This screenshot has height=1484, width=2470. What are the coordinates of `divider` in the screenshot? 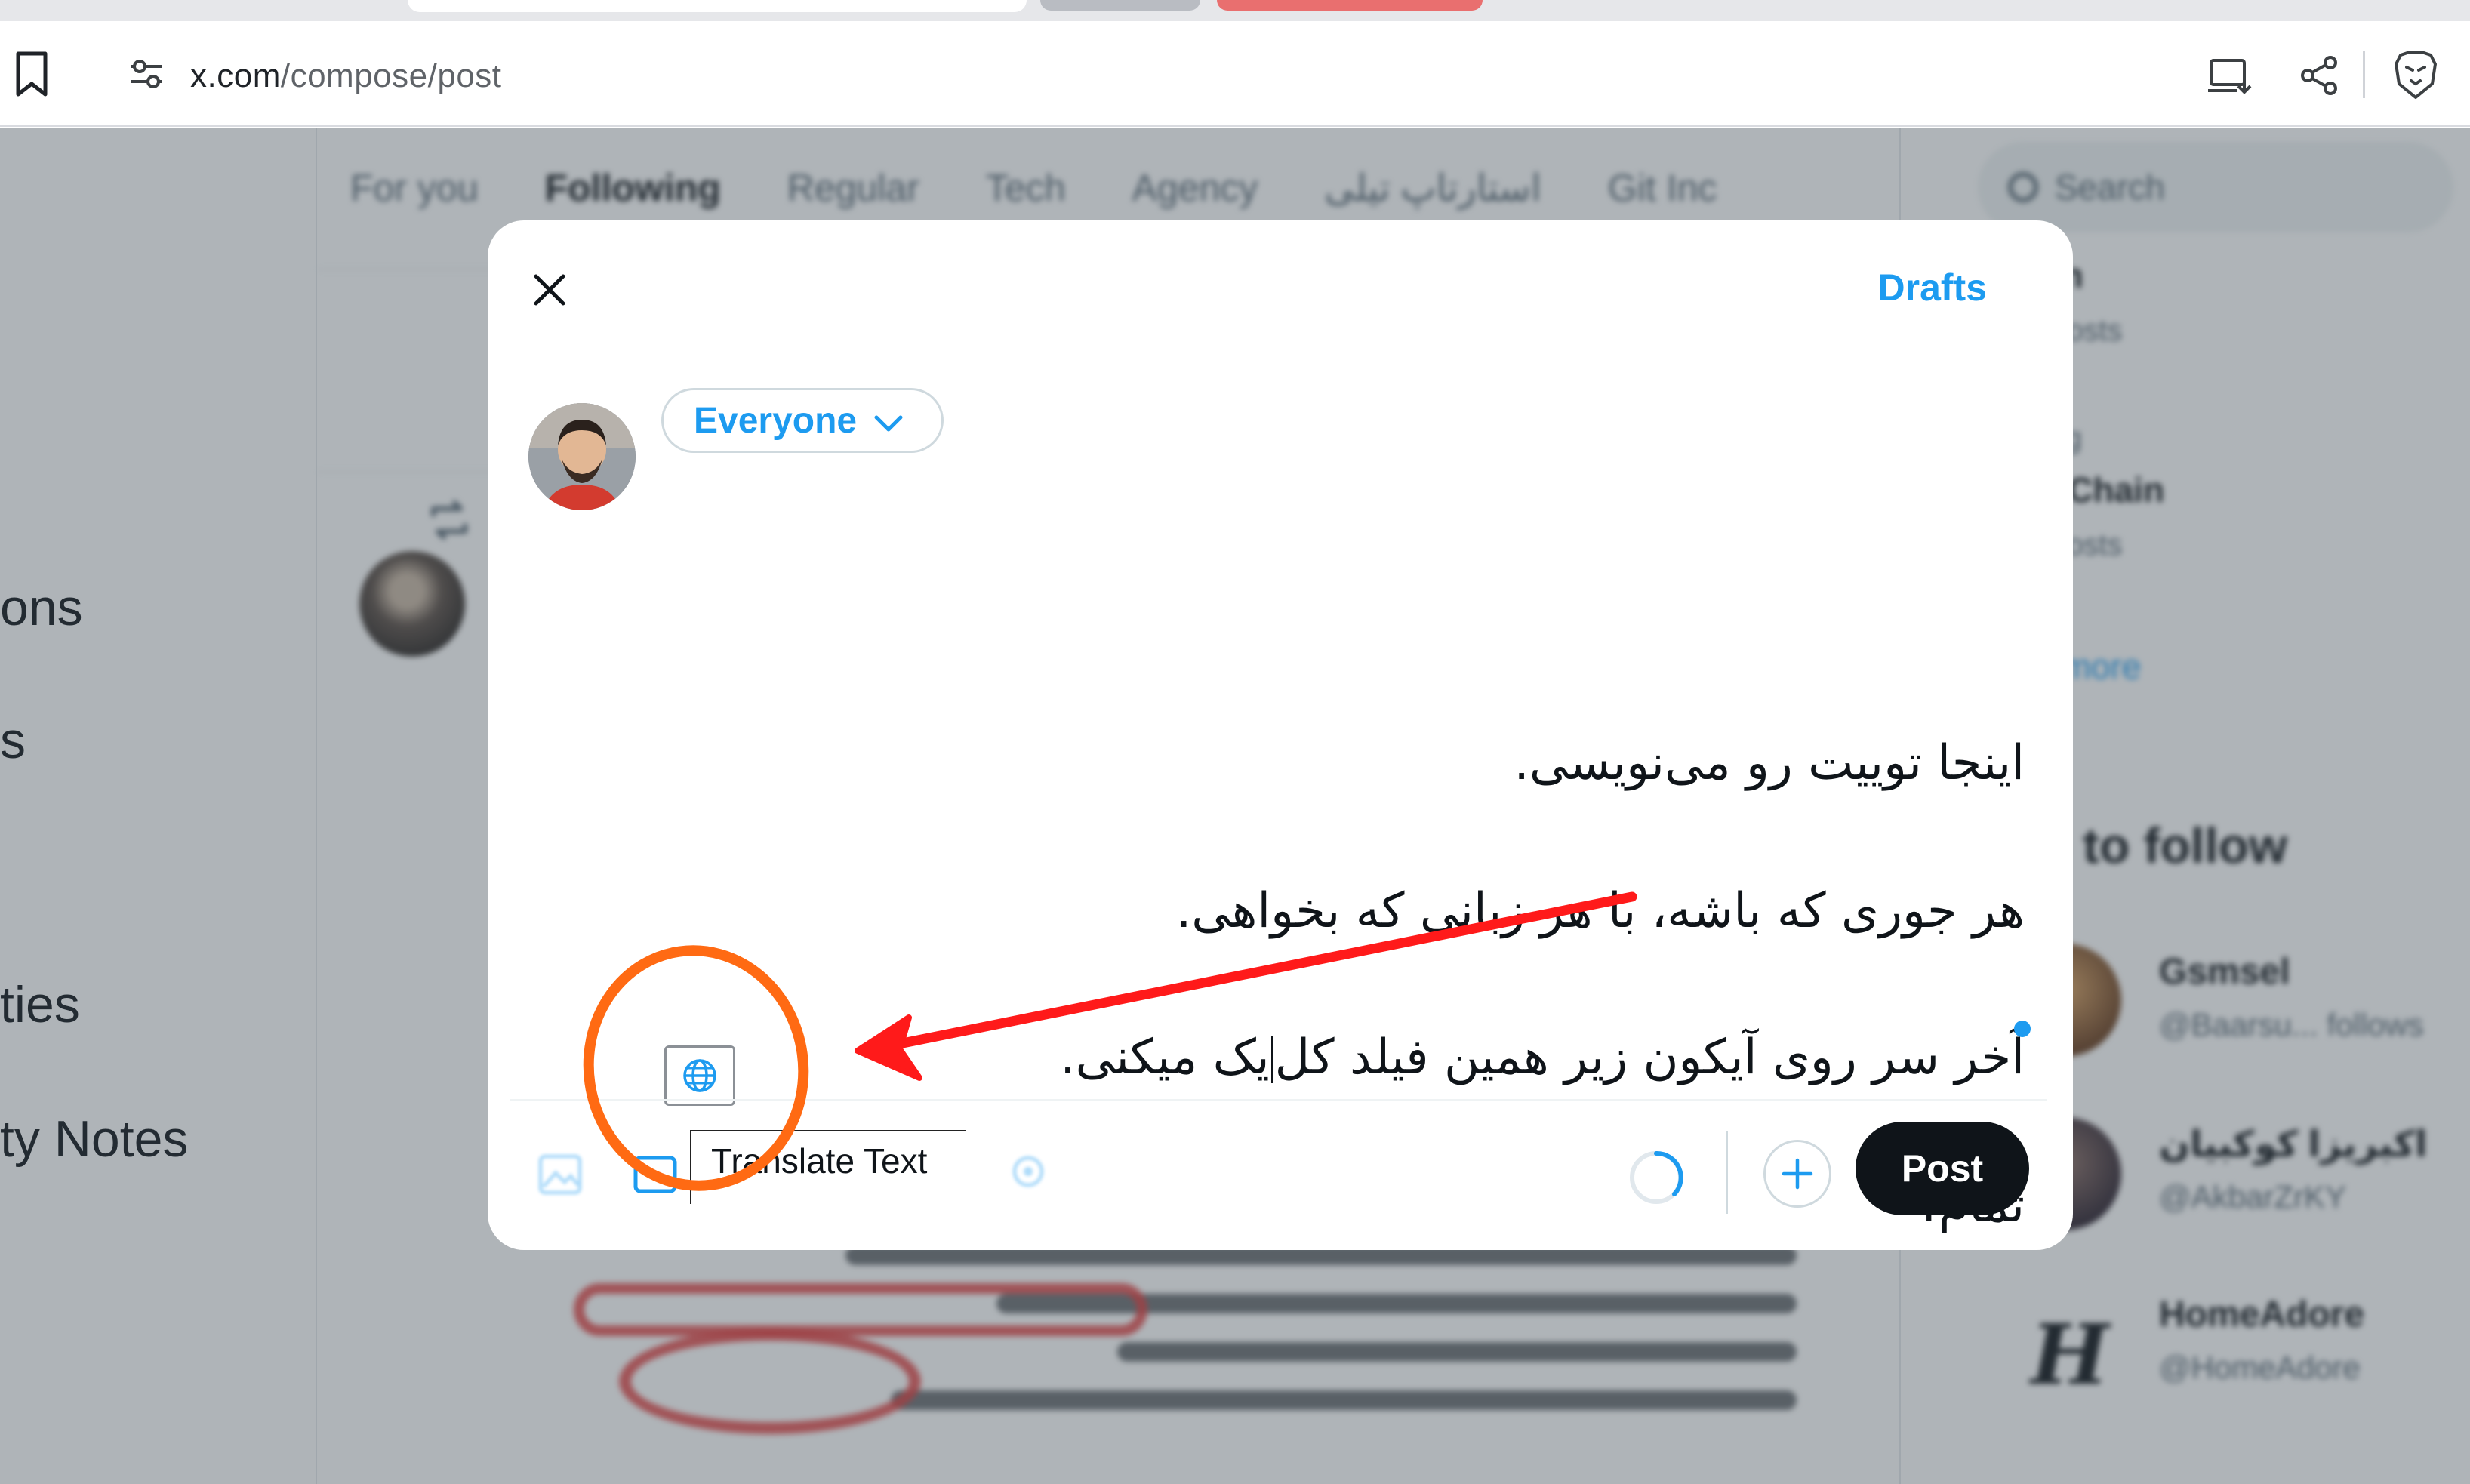 It's located at (1278, 1100).